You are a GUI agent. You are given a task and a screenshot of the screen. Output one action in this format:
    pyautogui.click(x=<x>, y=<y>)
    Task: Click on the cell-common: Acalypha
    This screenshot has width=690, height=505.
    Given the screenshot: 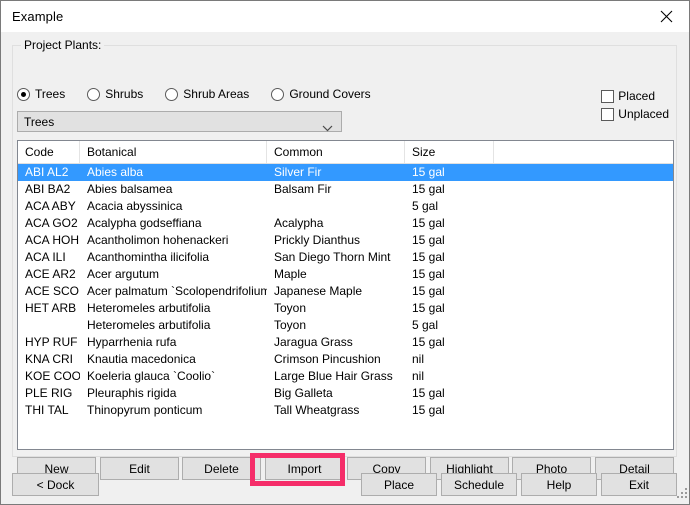 What is the action you would take?
    pyautogui.click(x=299, y=223)
    